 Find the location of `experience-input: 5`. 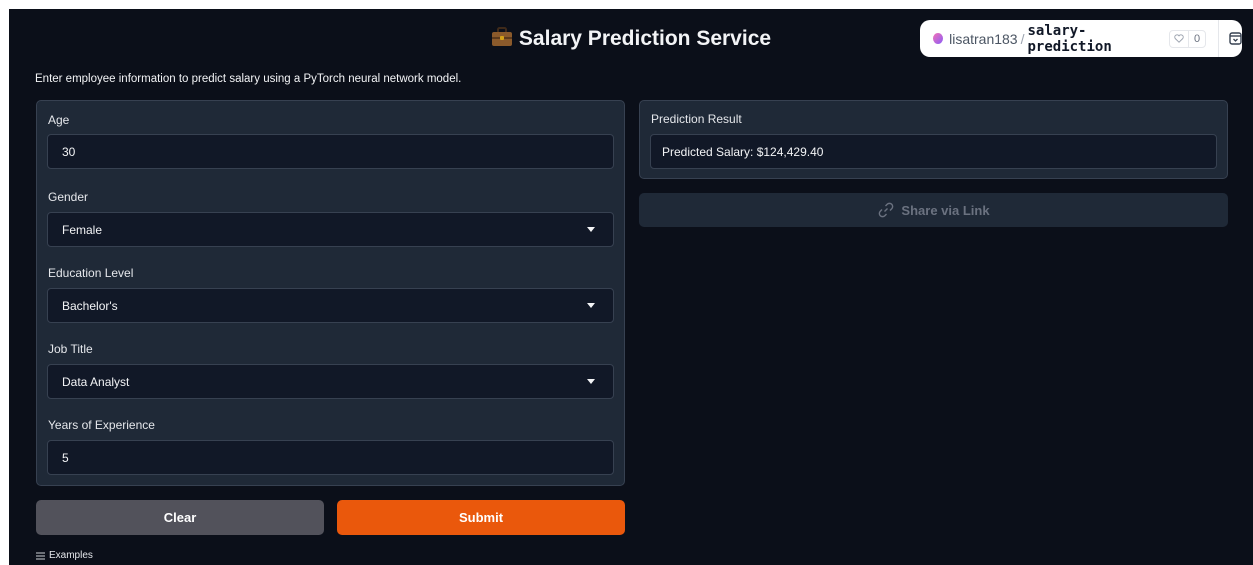

experience-input: 5 is located at coordinates (330, 457).